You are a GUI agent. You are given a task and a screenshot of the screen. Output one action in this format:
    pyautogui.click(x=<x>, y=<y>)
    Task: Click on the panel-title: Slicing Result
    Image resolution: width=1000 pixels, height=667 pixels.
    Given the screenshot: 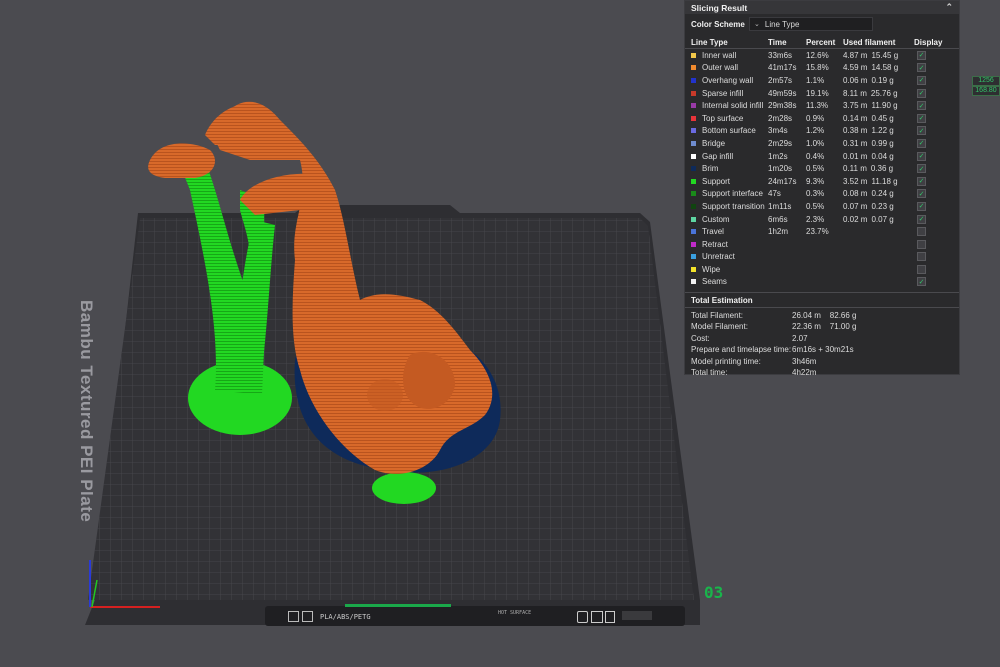 What is the action you would take?
    pyautogui.click(x=719, y=7)
    